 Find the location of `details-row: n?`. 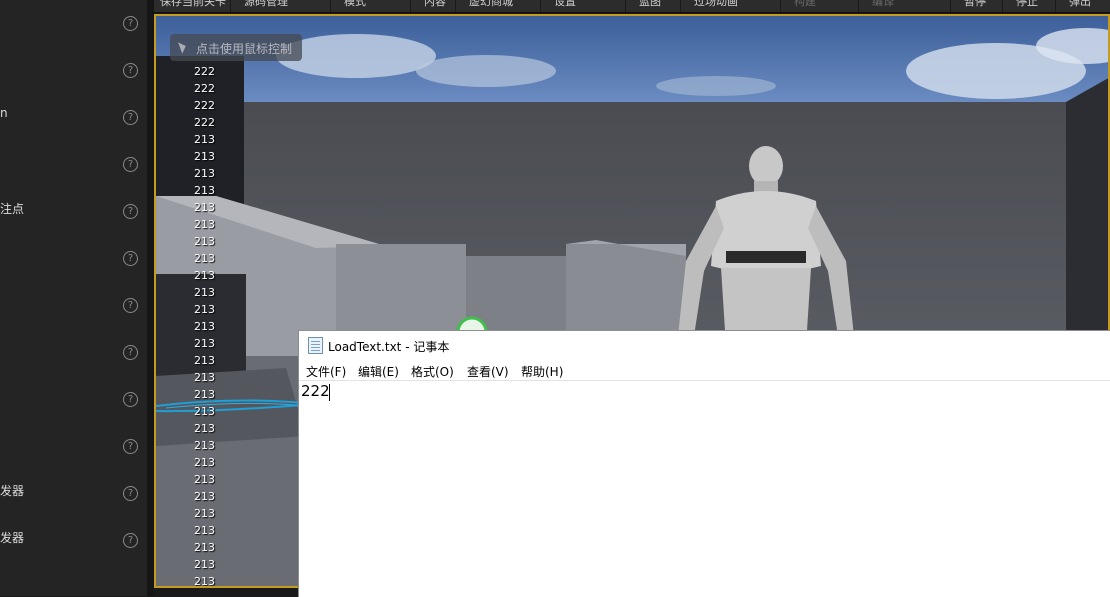

details-row: n? is located at coordinates (73, 117).